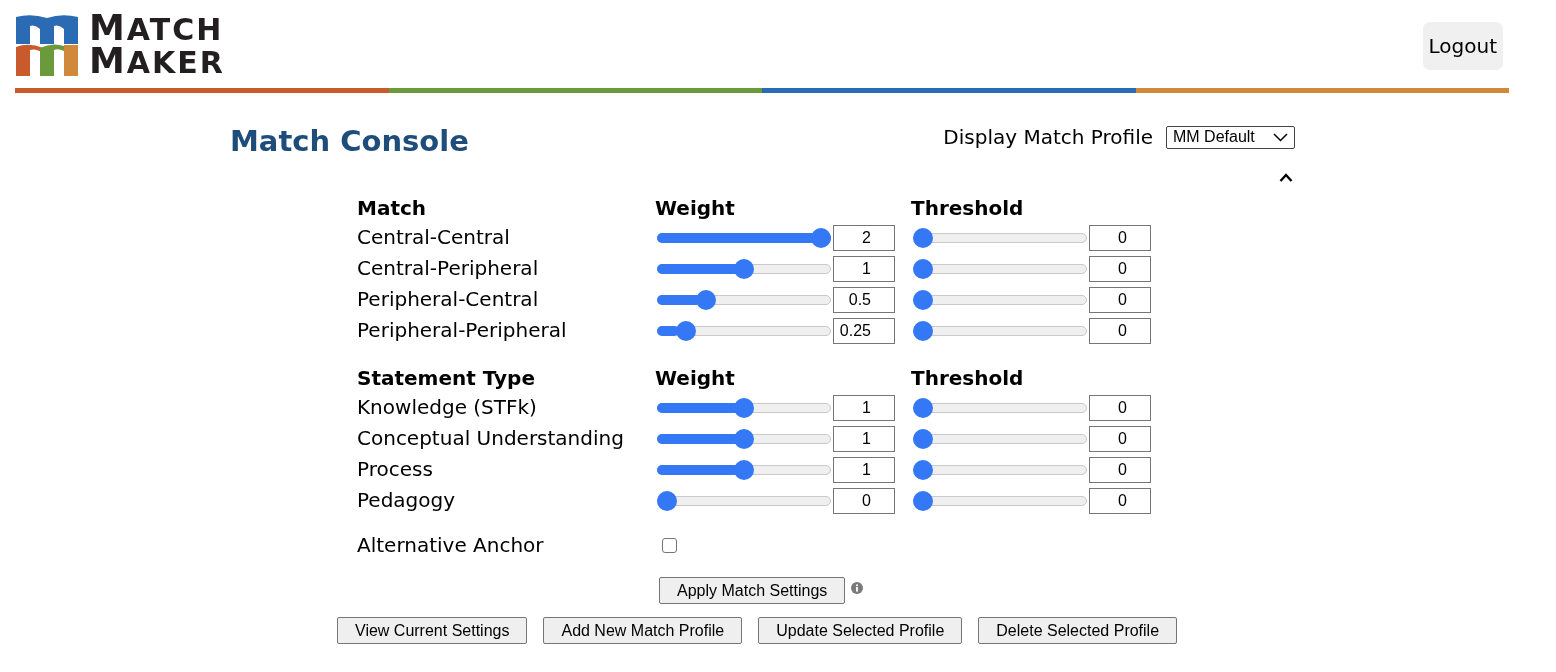 This screenshot has height=672, width=1556. I want to click on row-label: Peripheral-Peripheral, so click(462, 330).